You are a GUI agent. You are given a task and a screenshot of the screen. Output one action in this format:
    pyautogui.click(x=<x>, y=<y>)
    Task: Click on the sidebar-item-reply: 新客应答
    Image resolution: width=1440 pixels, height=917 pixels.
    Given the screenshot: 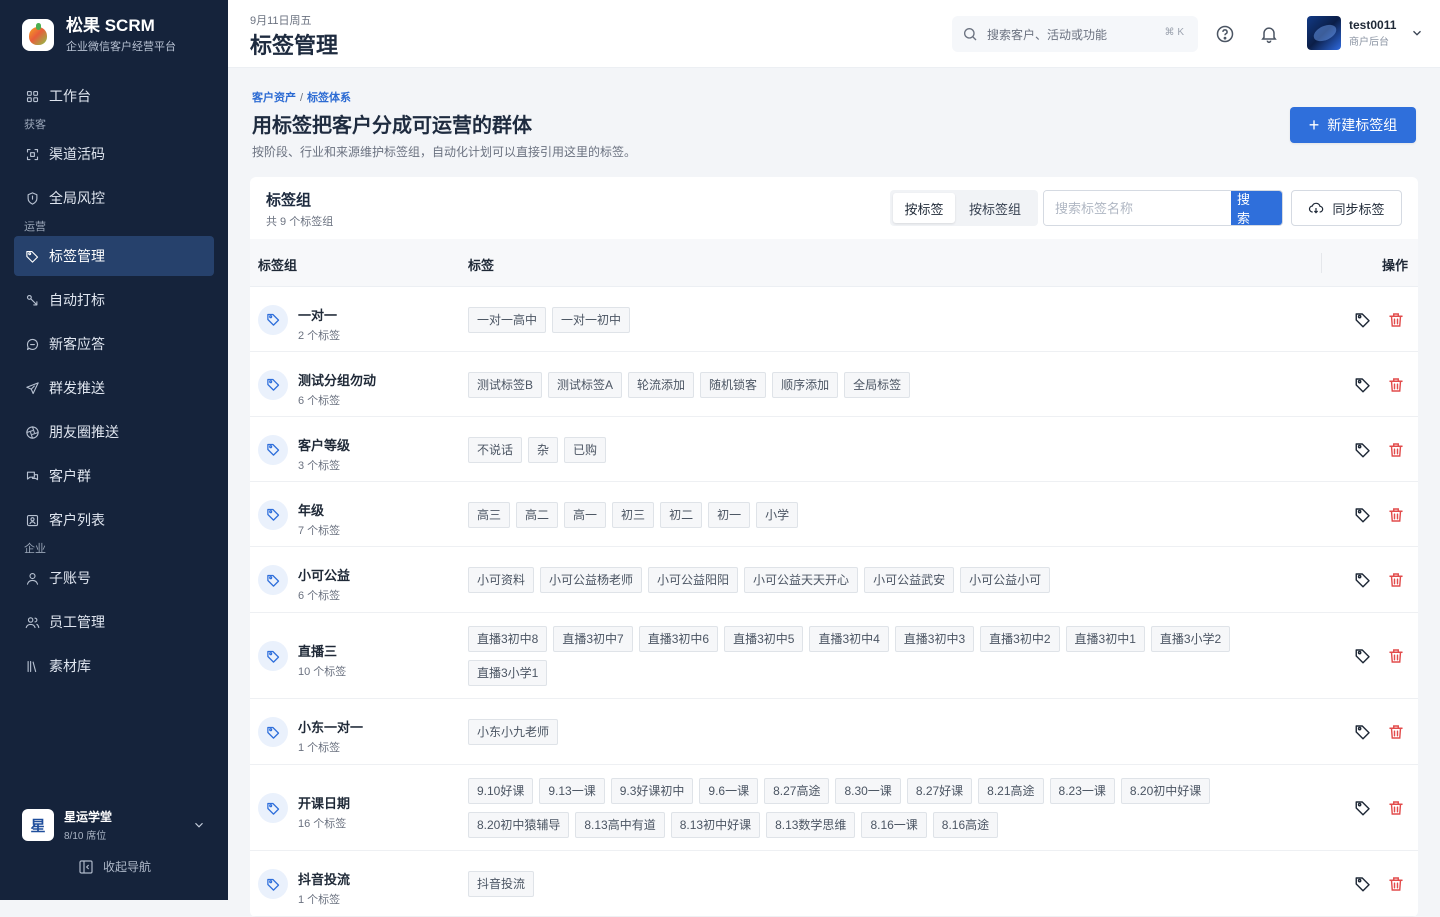 What is the action you would take?
    pyautogui.click(x=114, y=344)
    